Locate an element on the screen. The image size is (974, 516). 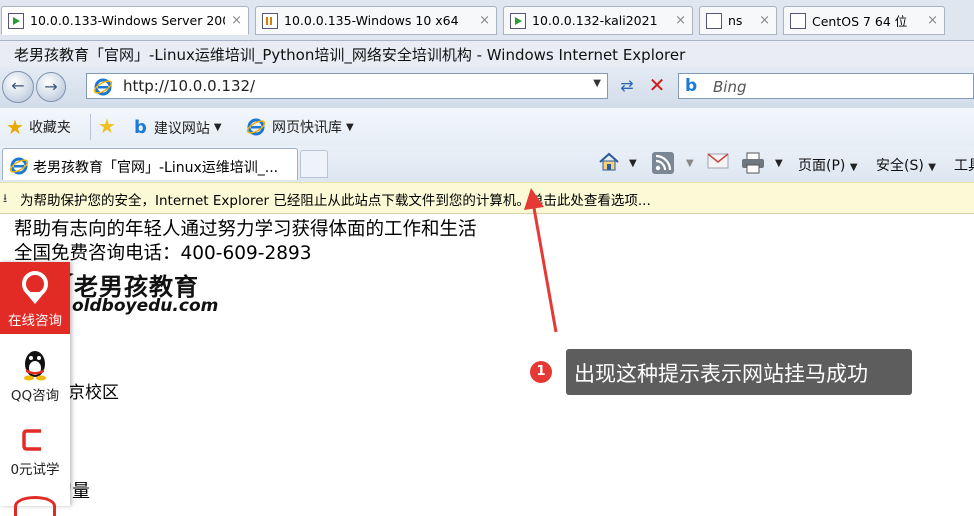
vm-tab-label: 10.0.0.133-Windows Server 2003 is located at coordinates (128, 20).